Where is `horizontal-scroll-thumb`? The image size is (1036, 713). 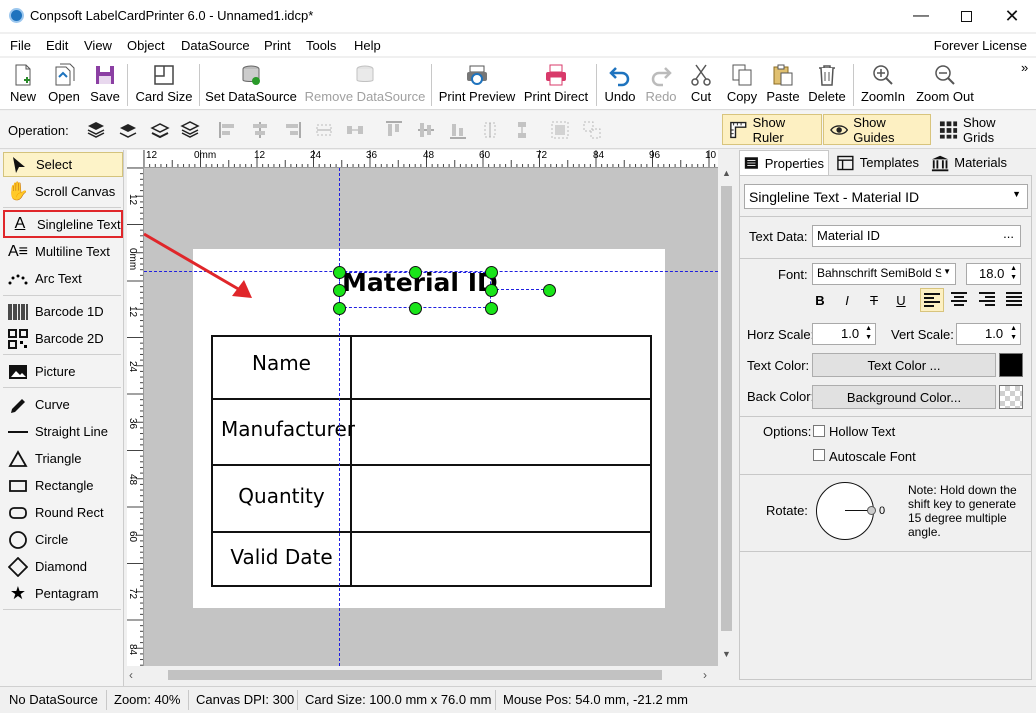
horizontal-scroll-thumb is located at coordinates (415, 675).